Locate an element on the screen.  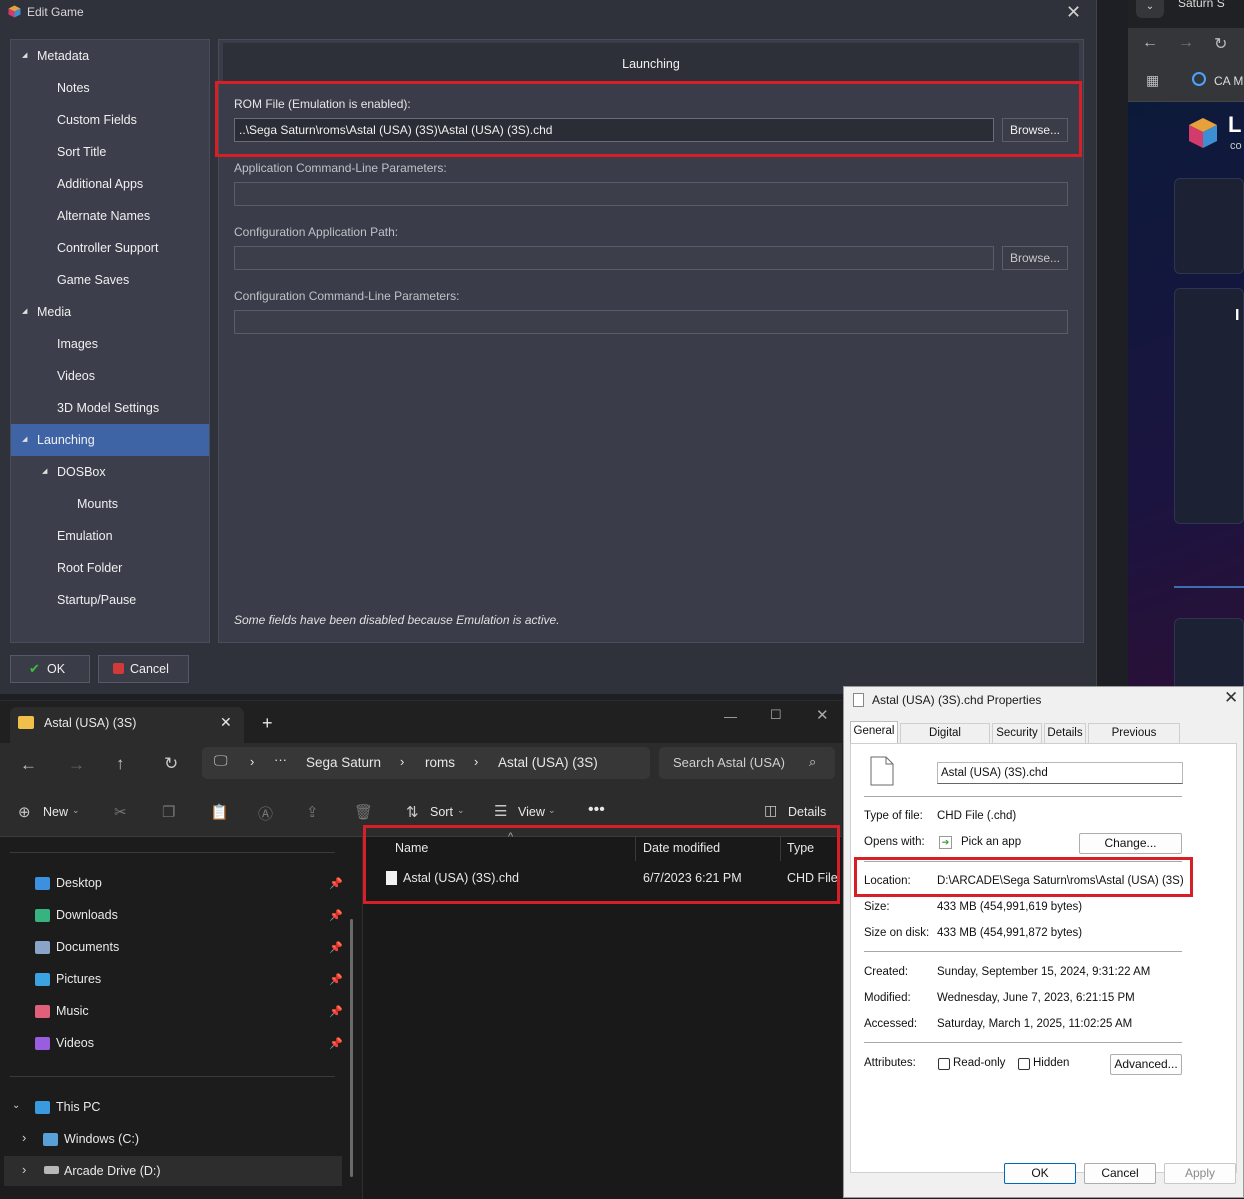
nav-downloads: Downloads is located at coordinates (87, 915).